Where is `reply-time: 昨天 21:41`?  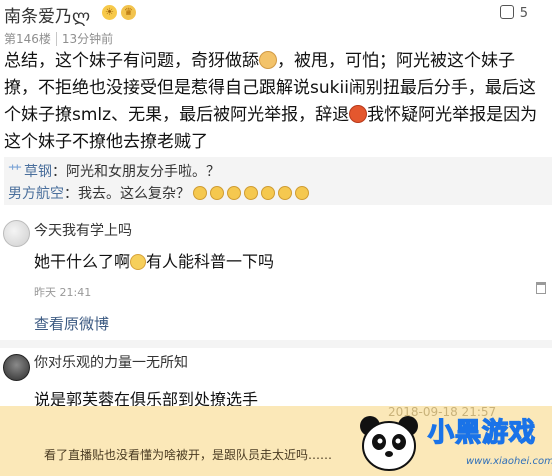 reply-time: 昨天 21:41 is located at coordinates (63, 292).